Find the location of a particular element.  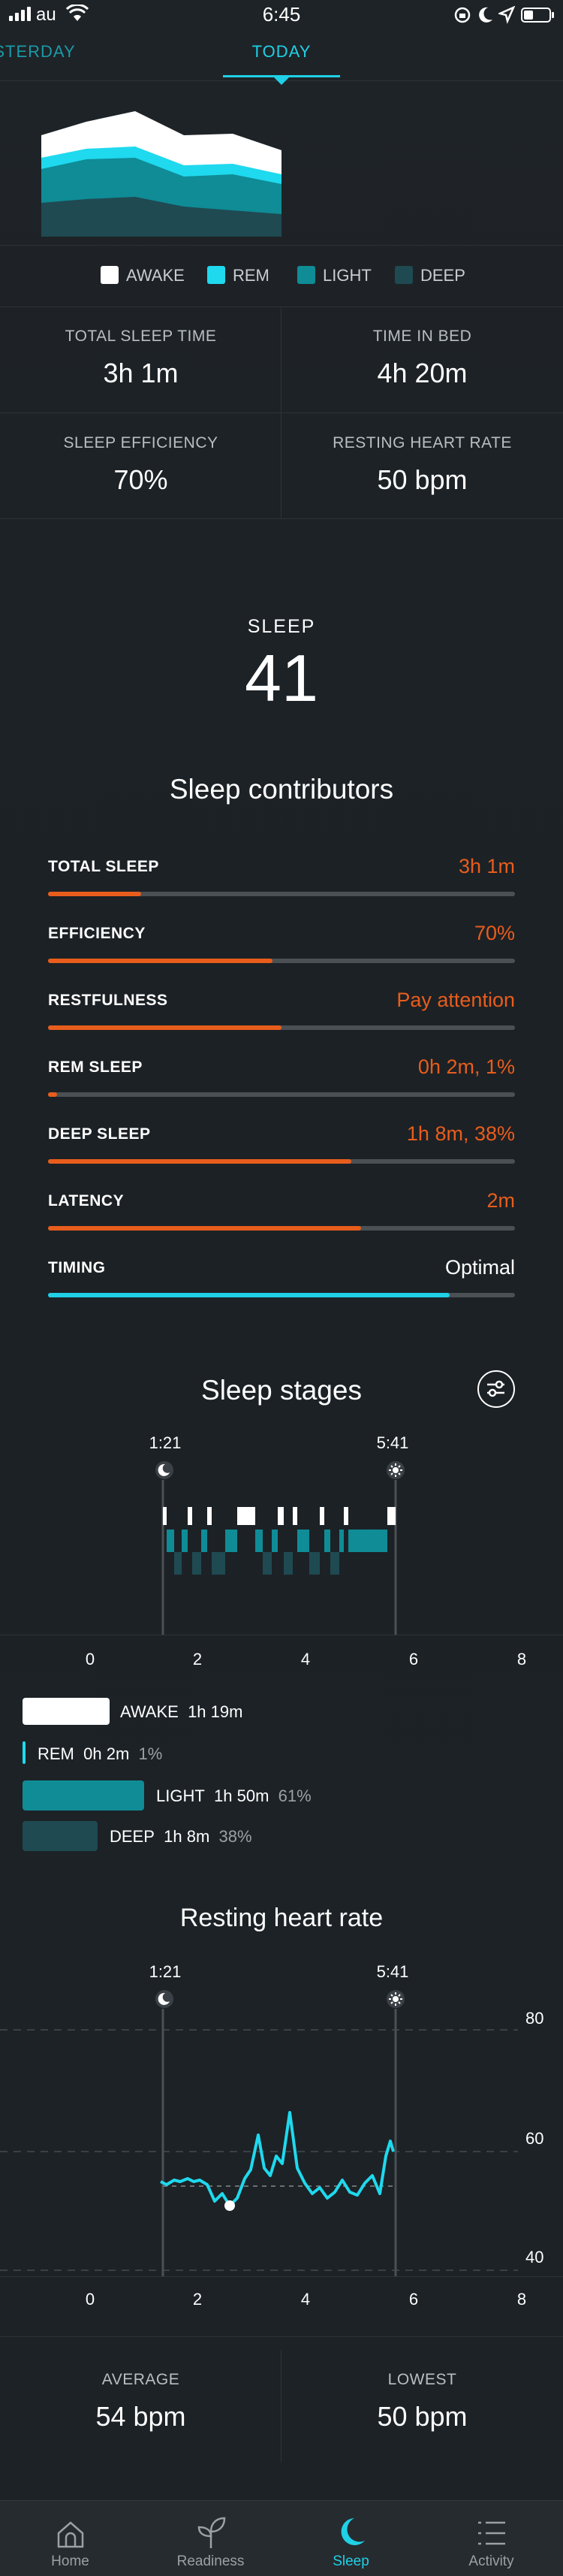

legend-rem: REM is located at coordinates (251, 275).